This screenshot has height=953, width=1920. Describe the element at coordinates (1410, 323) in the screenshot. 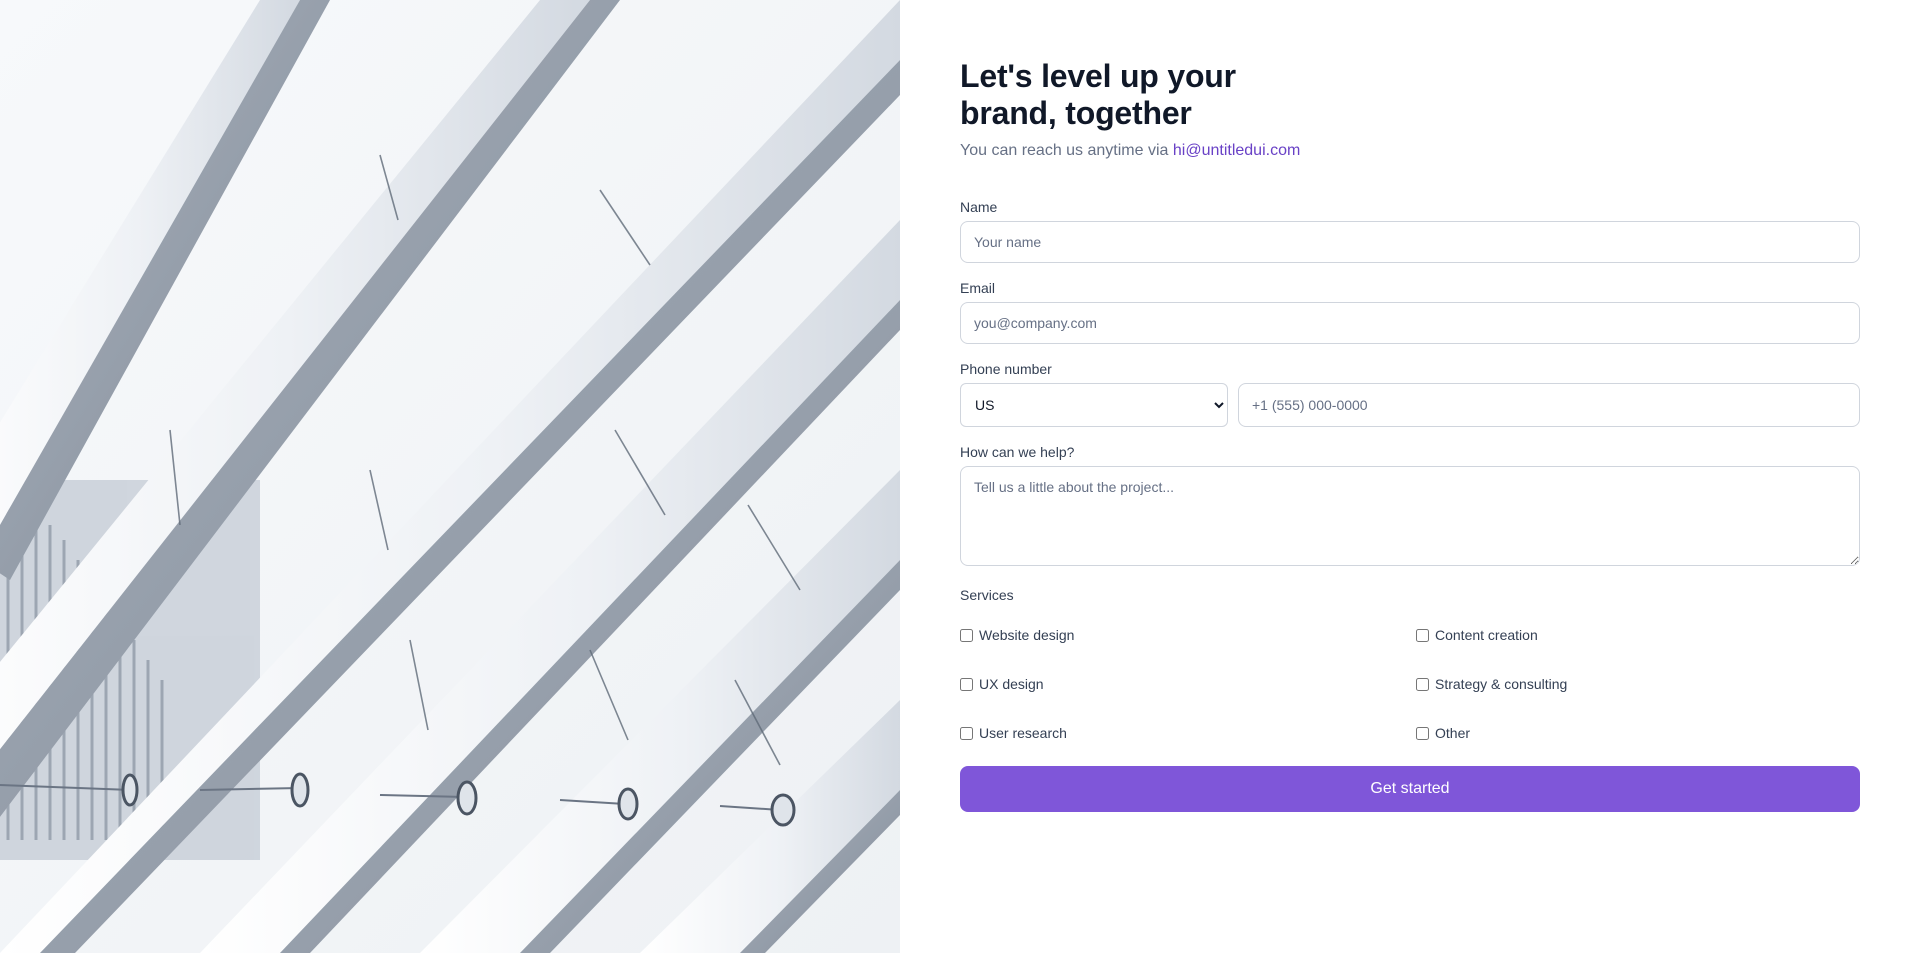

I see `email-input` at that location.